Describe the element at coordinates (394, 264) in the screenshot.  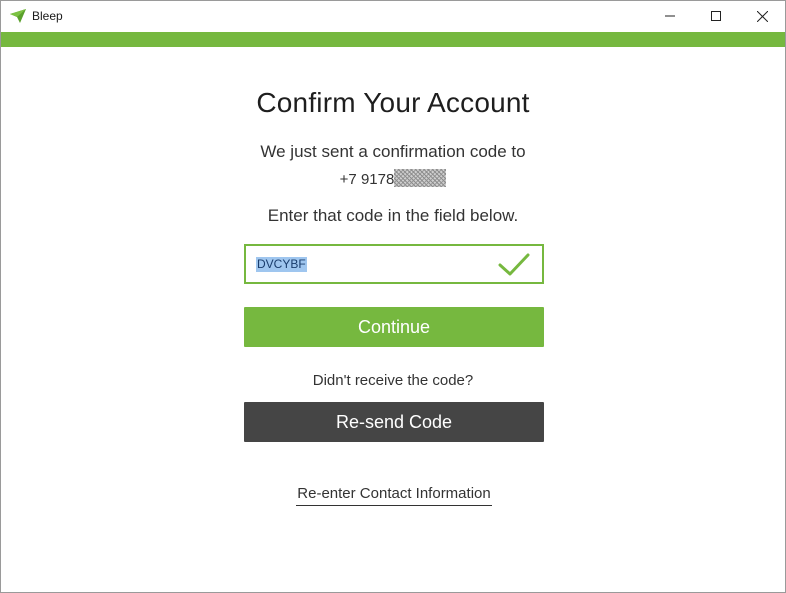
I see `confirmation-code-field: DVCYBF` at that location.